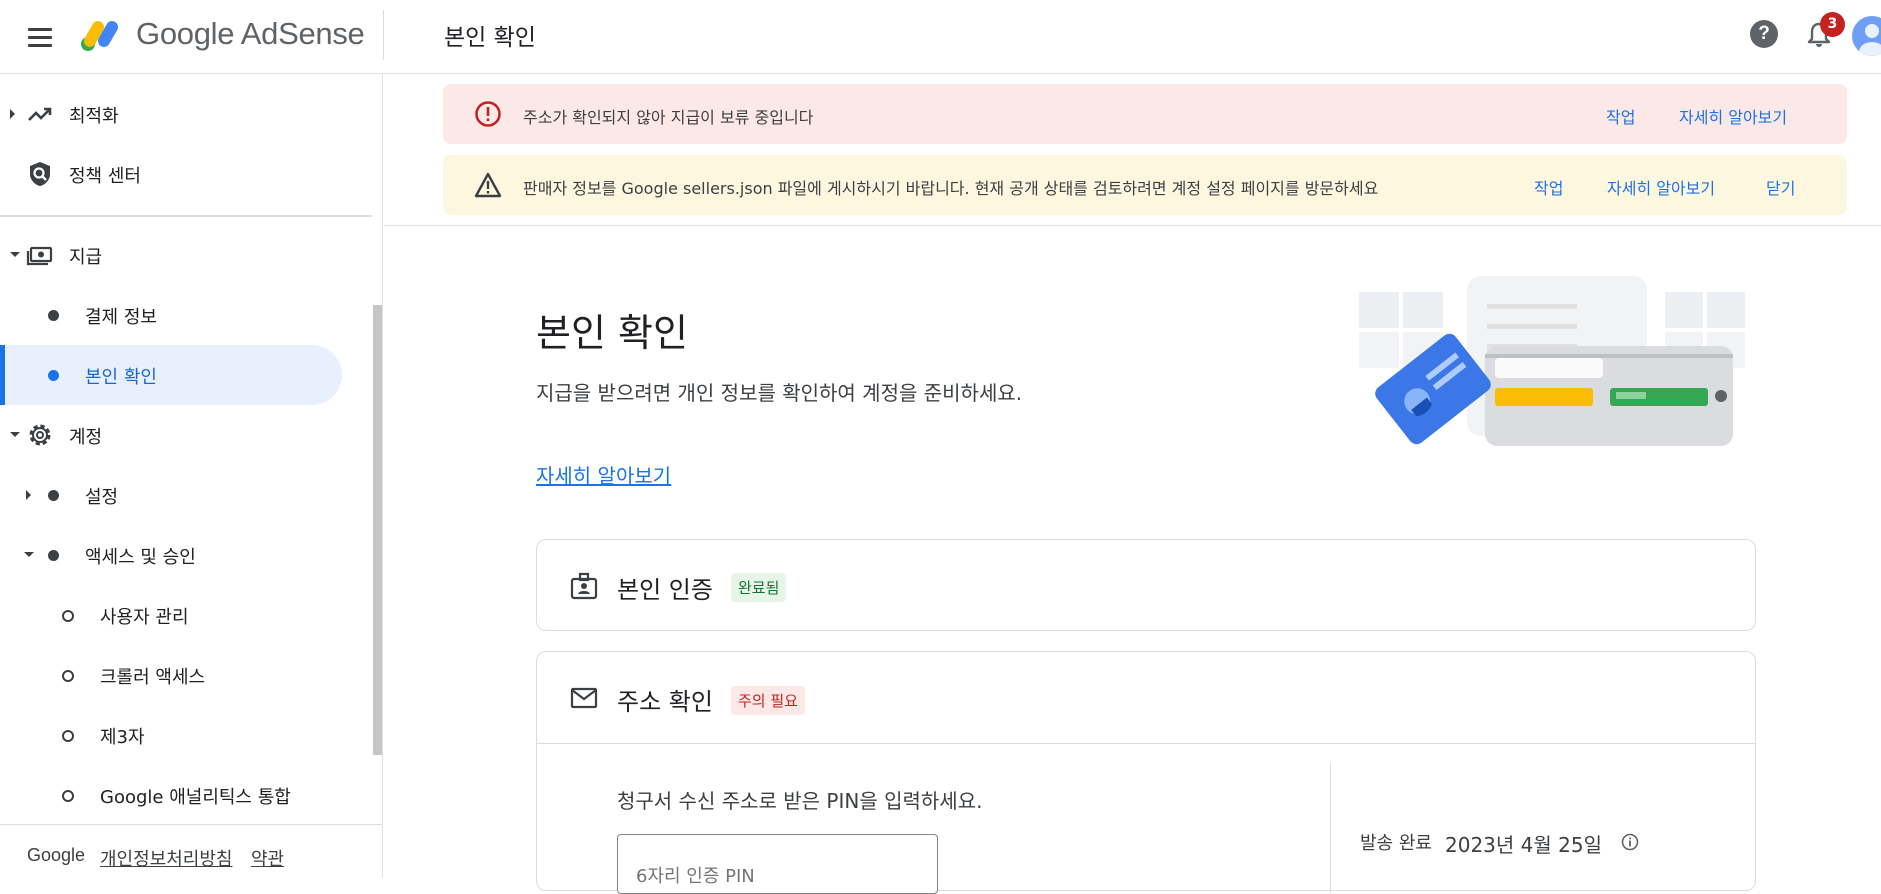 This screenshot has height=894, width=1881. I want to click on error-icon, so click(488, 114).